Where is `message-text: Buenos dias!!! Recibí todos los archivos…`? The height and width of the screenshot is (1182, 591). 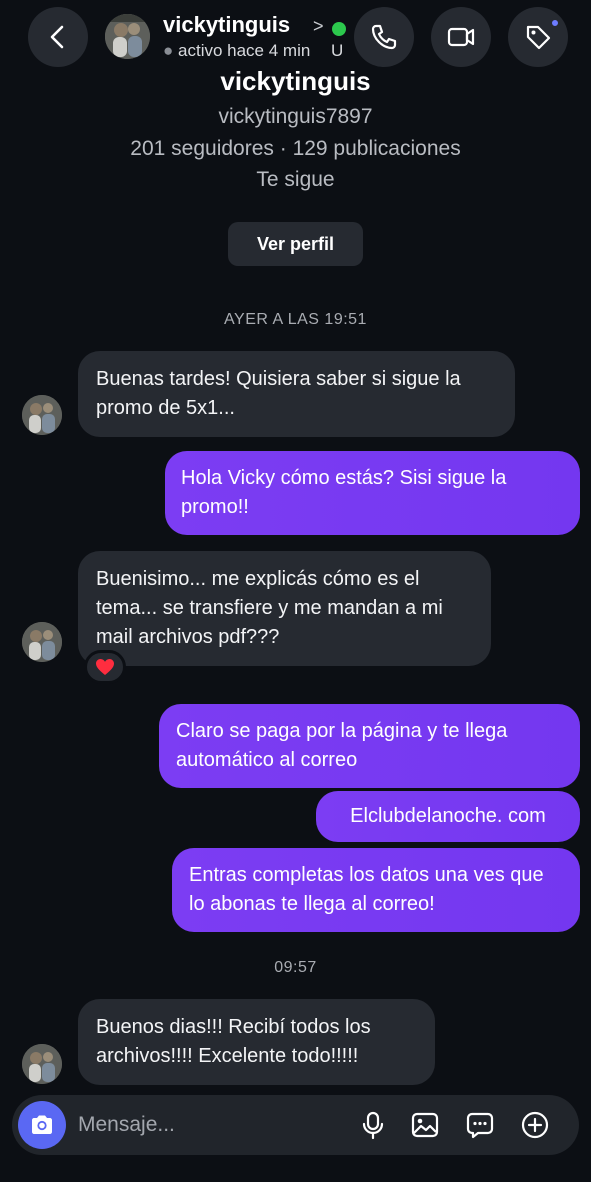
message-text: Buenos dias!!! Recibí todos los archivos… is located at coordinates (233, 1041).